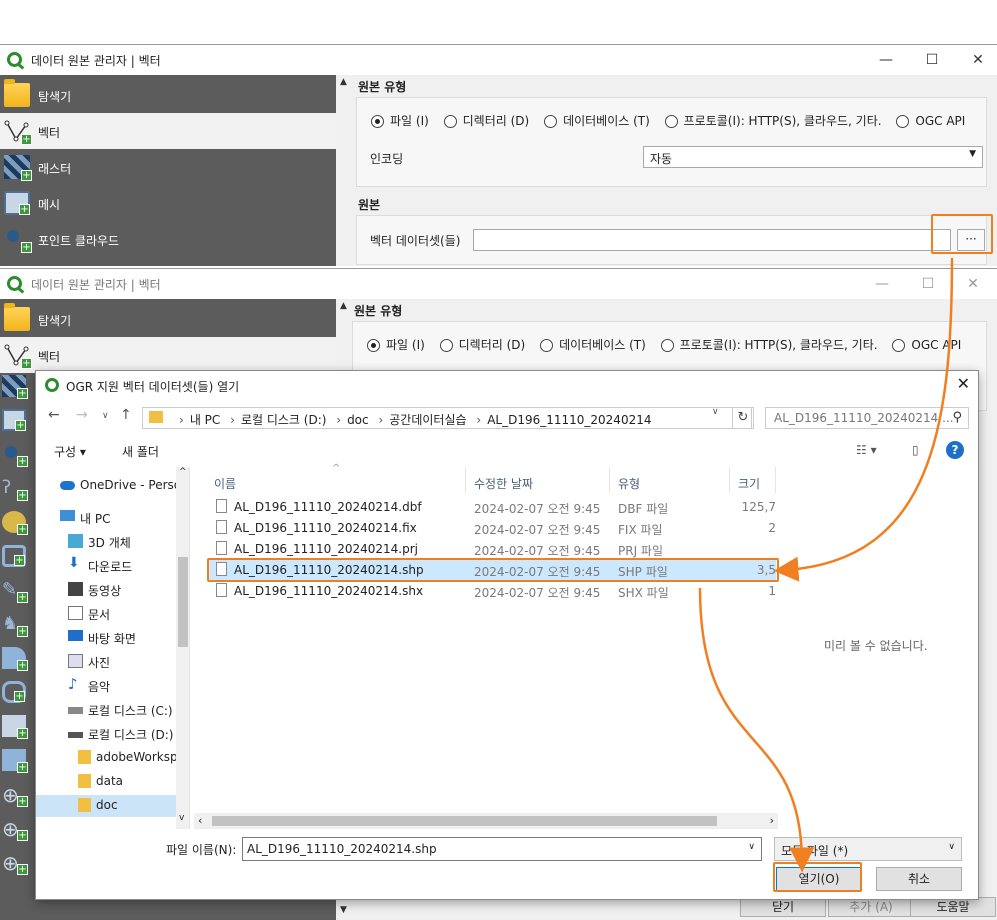  I want to click on arrow-file-to-open, so click(756, 730).